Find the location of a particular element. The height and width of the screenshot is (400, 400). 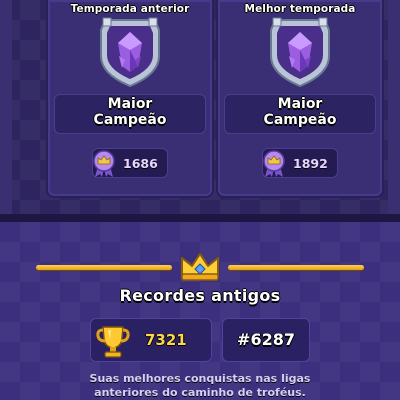

left-edge-strip is located at coordinates (6, 111).